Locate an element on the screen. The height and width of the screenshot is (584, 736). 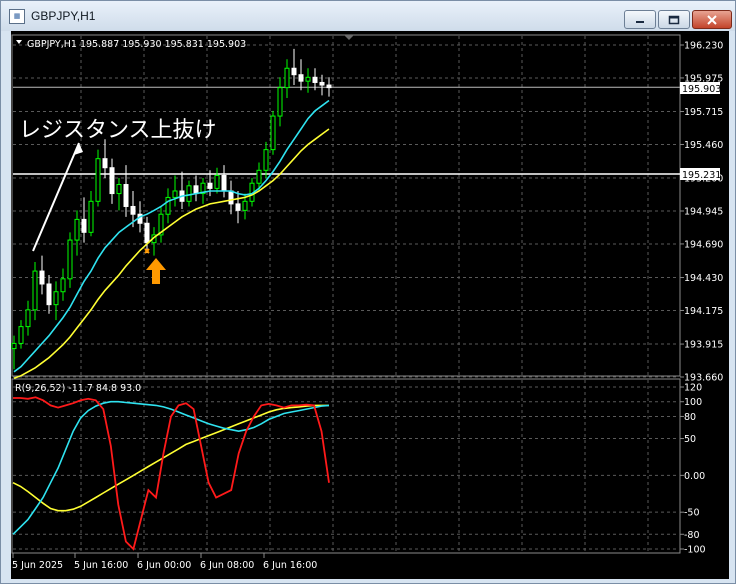
osc-cyan-line is located at coordinates (171, 467).